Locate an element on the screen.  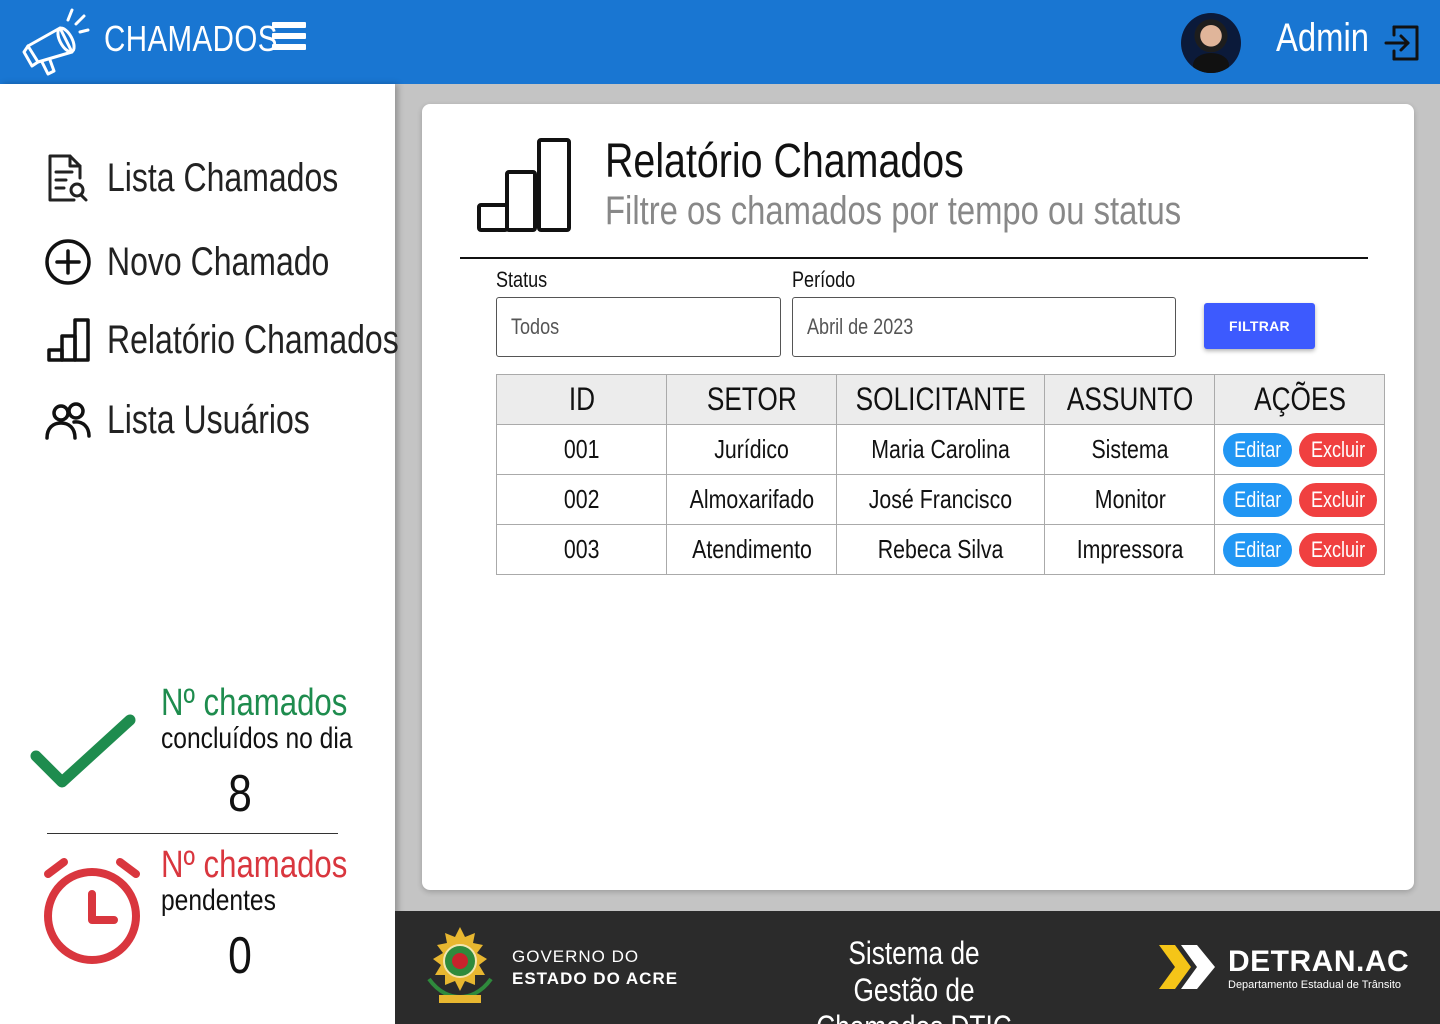
period-select-value: Abril de 2023 is located at coordinates (860, 326).